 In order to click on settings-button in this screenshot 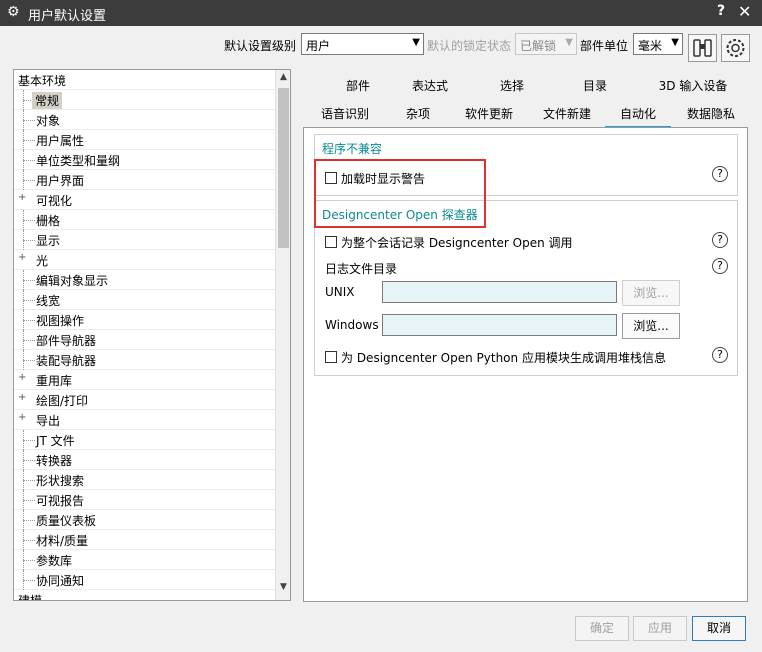, I will do `click(735, 48)`.